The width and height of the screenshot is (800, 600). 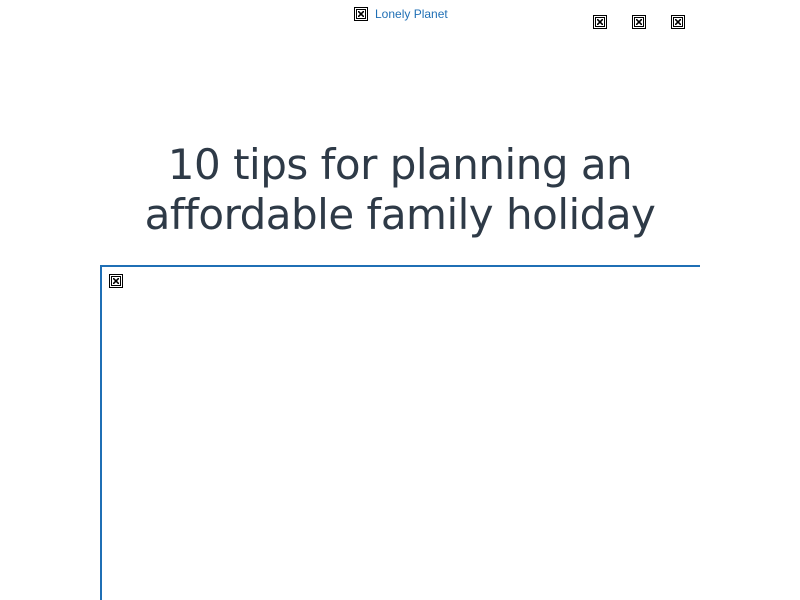 I want to click on hero-broken-image-icon, so click(x=116, y=281).